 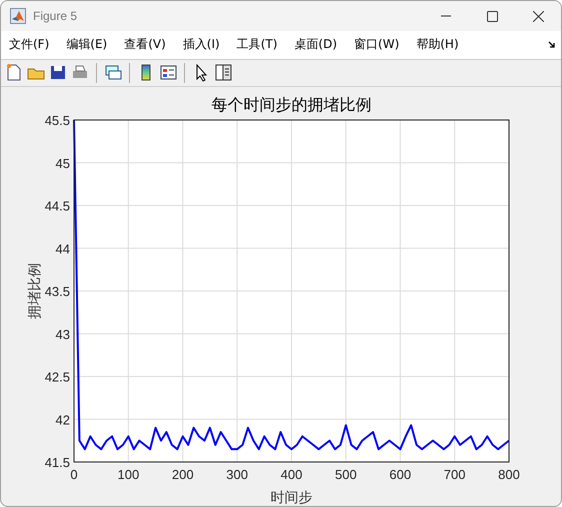 I want to click on y-tick-label: 42.5, so click(x=57, y=376).